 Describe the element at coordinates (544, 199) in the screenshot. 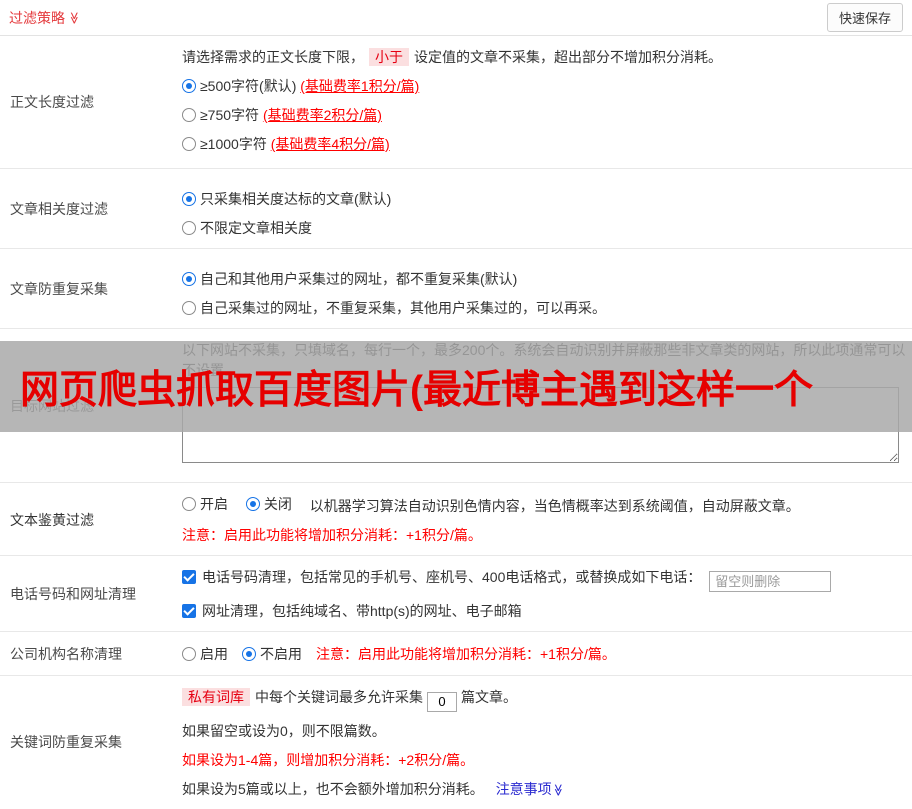

I see `radio-option-relevance-strict: 只采集相关度达标的文章(默认)` at that location.